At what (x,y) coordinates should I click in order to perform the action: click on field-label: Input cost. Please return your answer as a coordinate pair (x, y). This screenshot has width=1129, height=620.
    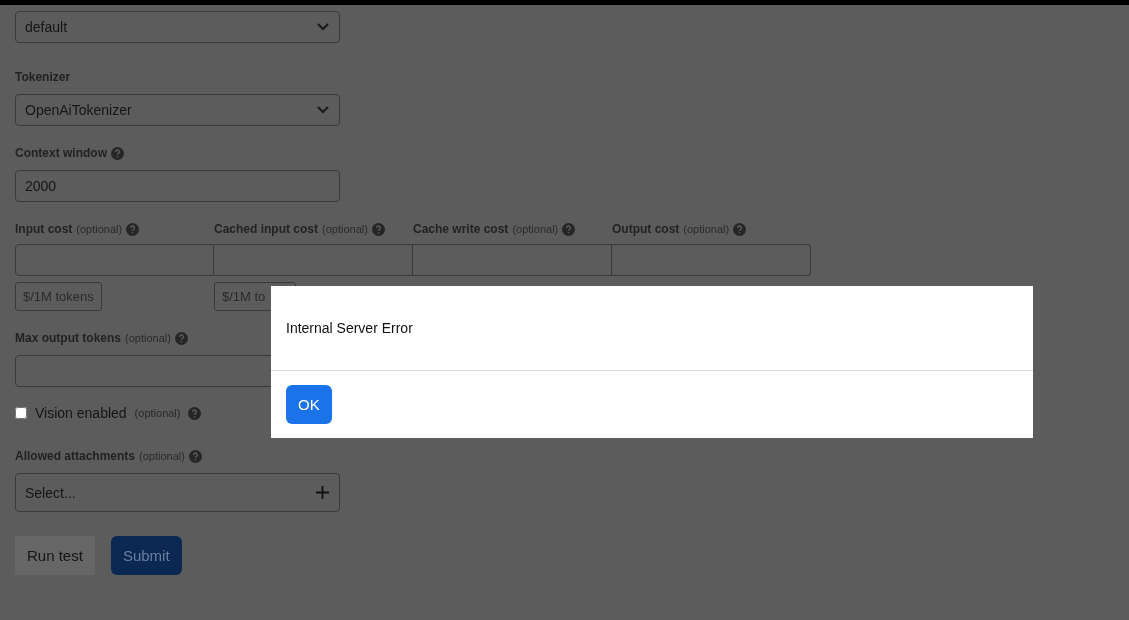
    Looking at the image, I should click on (44, 229).